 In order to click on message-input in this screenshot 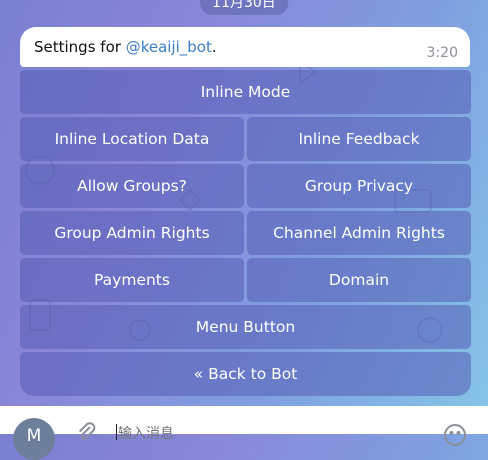, I will do `click(268, 434)`.